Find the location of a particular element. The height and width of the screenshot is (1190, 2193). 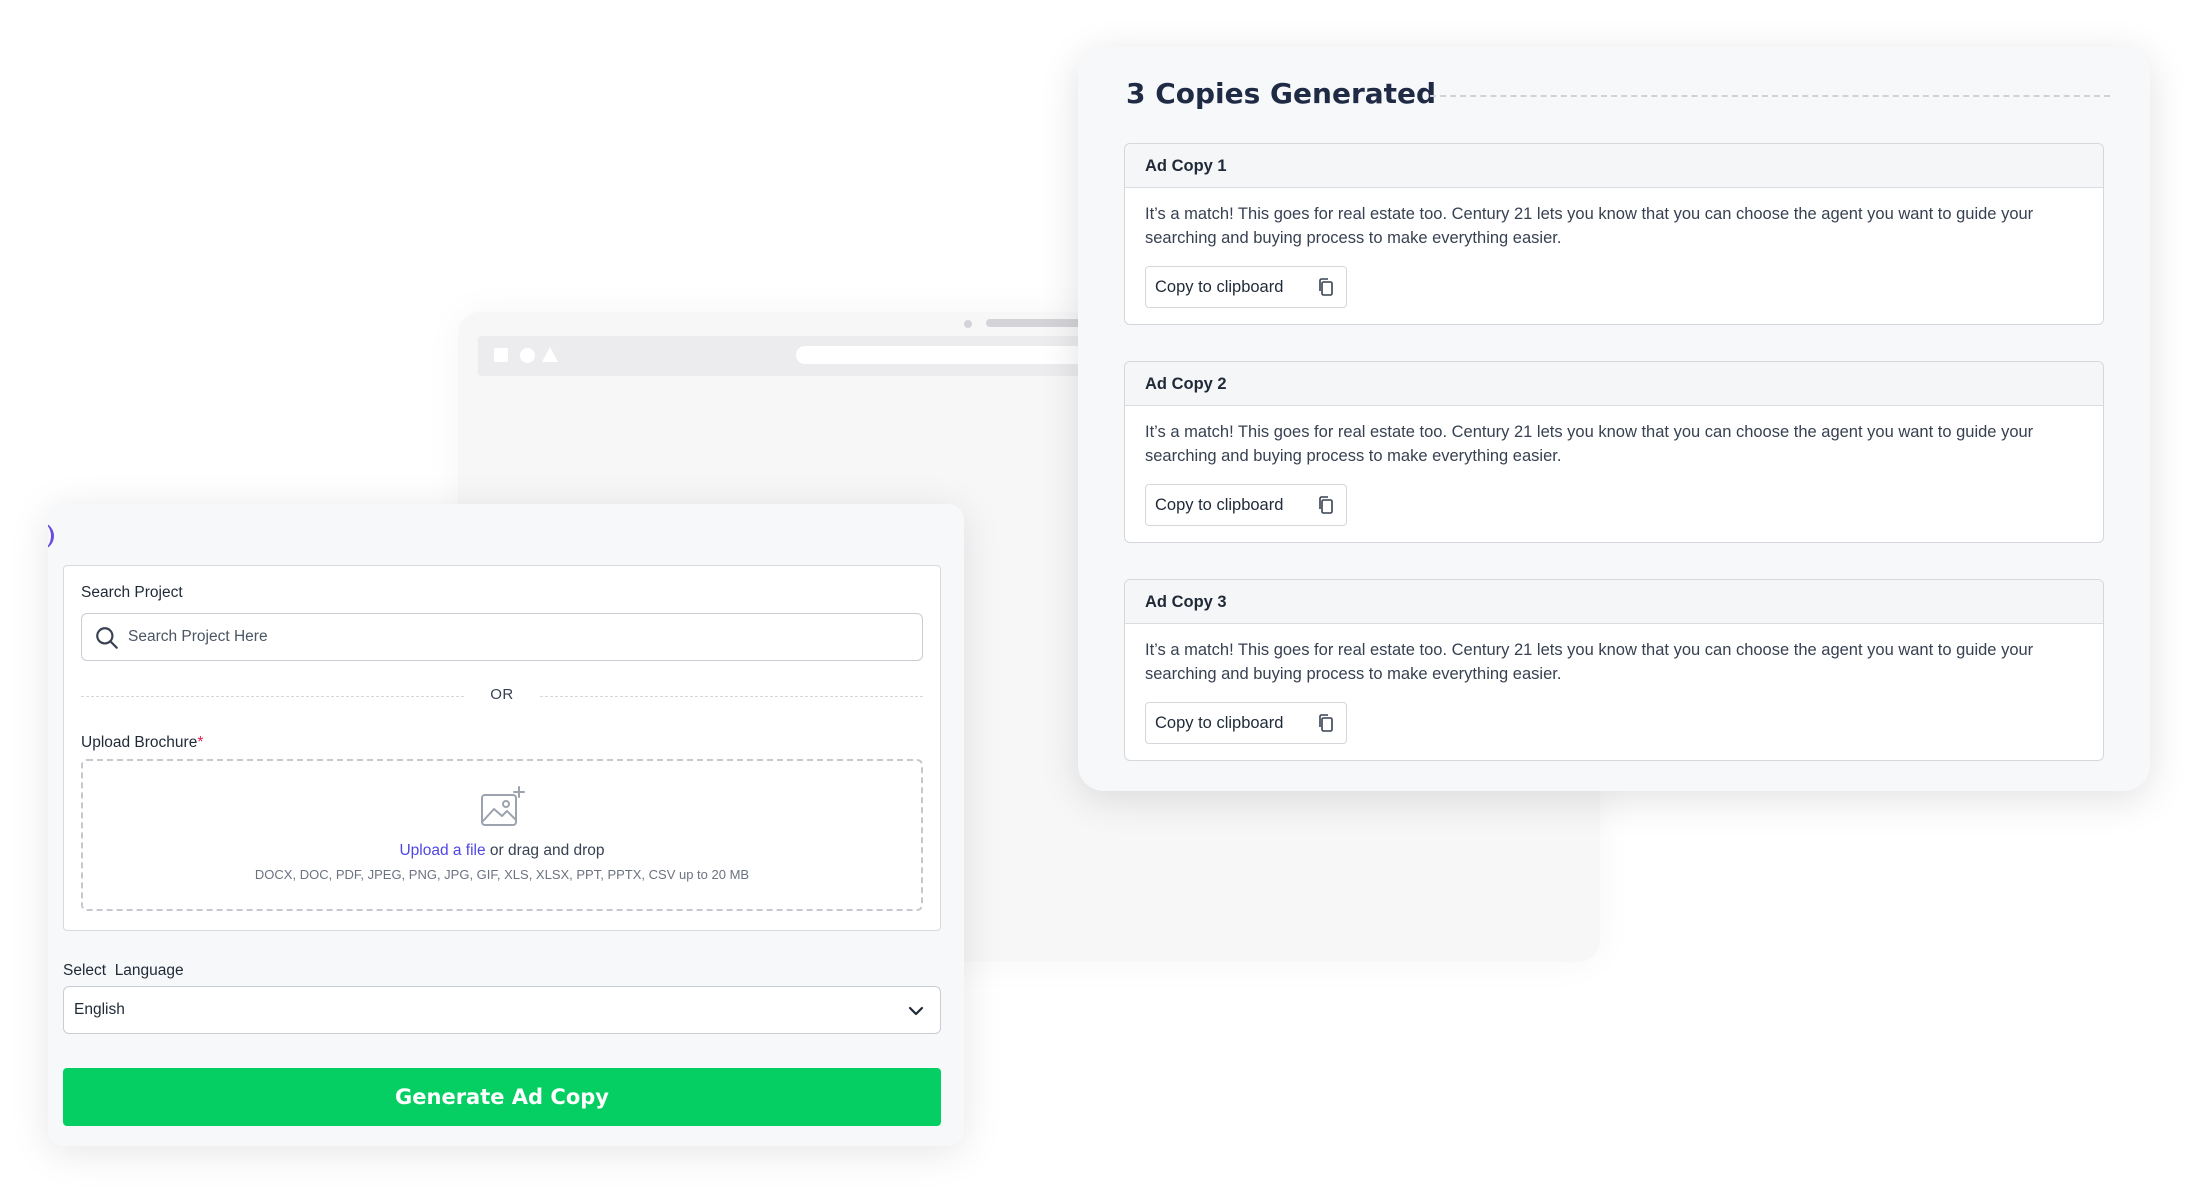

ad-copy-title: Ad Copy 1 is located at coordinates (1186, 166).